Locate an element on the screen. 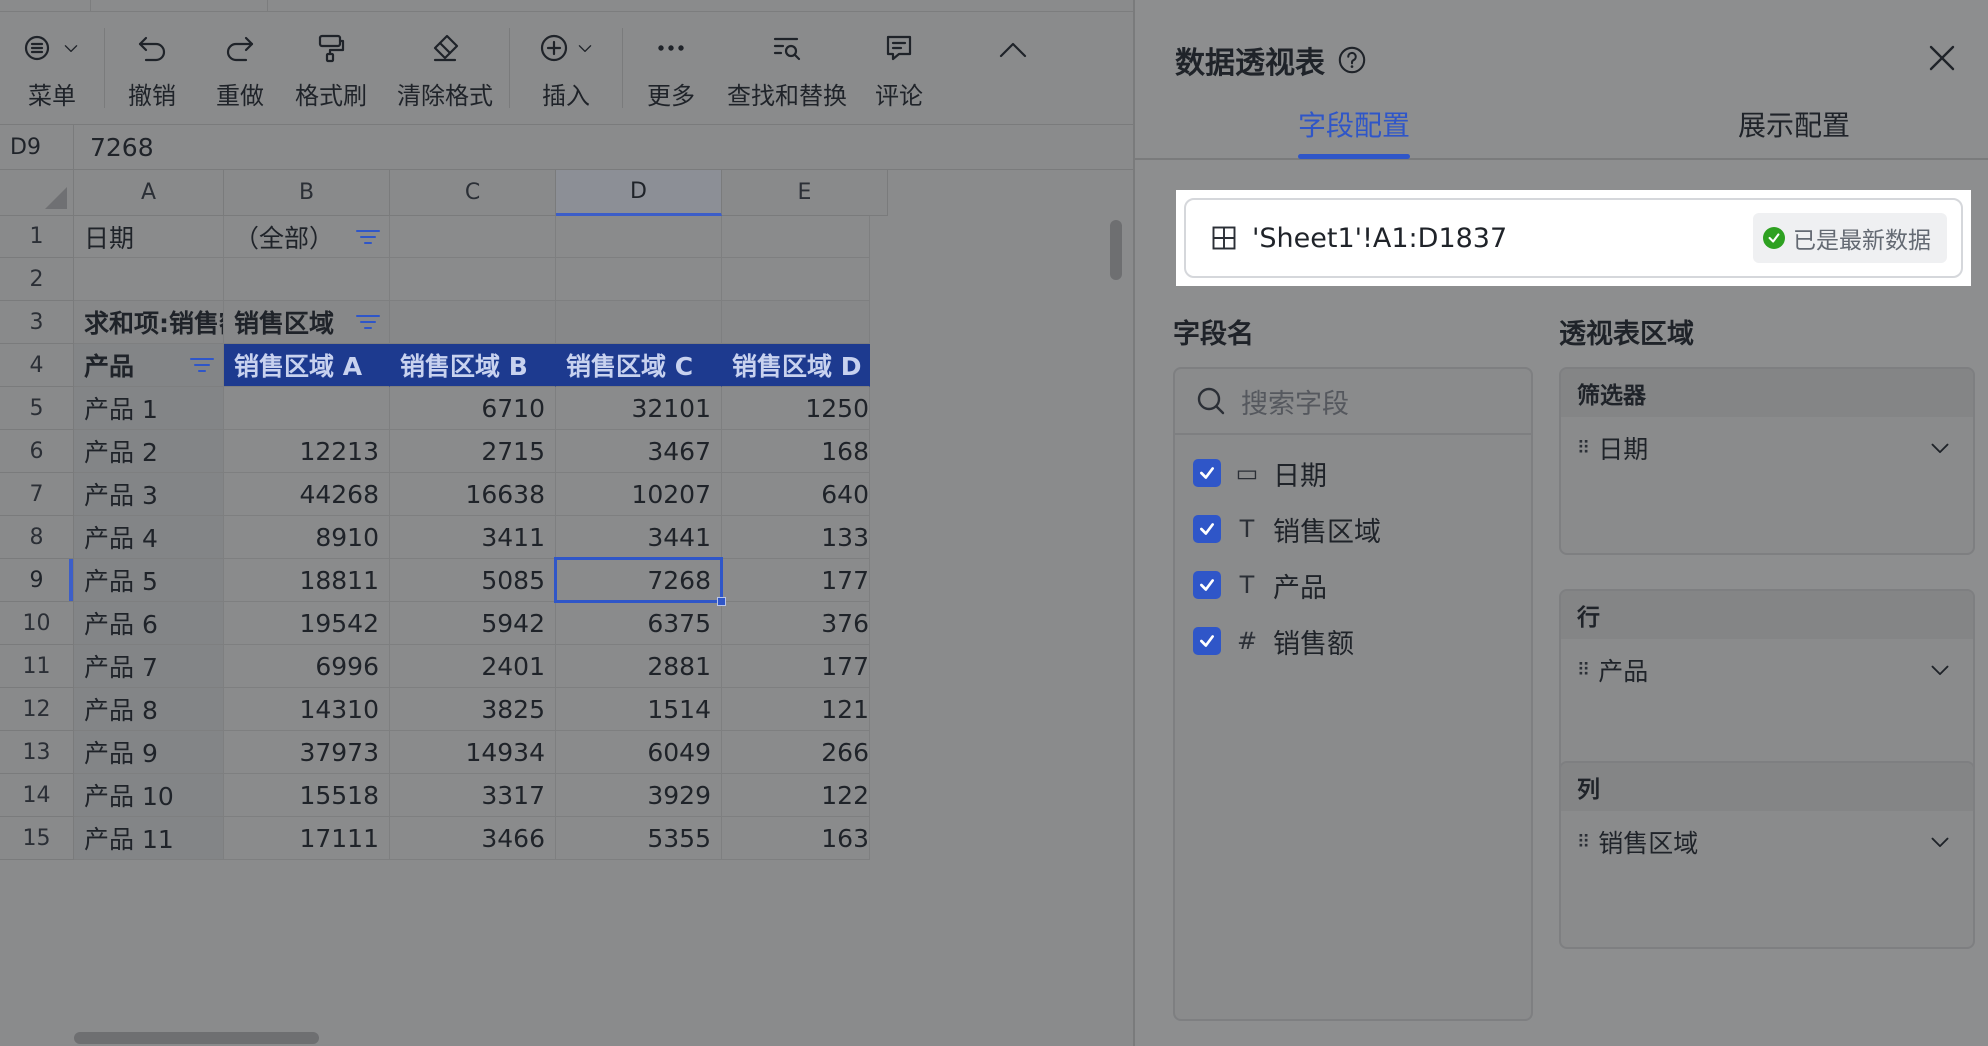 This screenshot has width=1988, height=1046. column-header-d: D is located at coordinates (639, 193).